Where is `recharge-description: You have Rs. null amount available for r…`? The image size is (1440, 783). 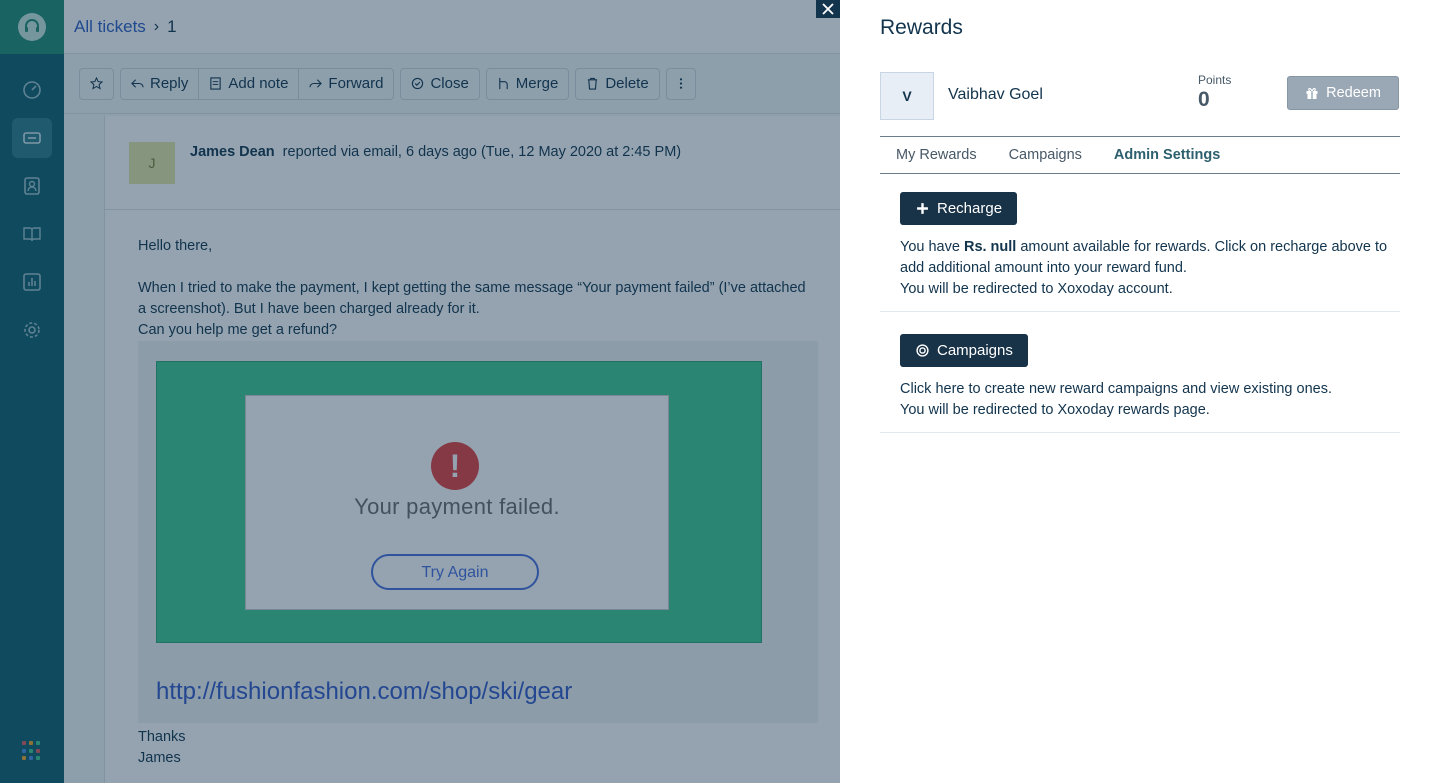
recharge-description: You have Rs. null amount available for r… is located at coordinates (1145, 268).